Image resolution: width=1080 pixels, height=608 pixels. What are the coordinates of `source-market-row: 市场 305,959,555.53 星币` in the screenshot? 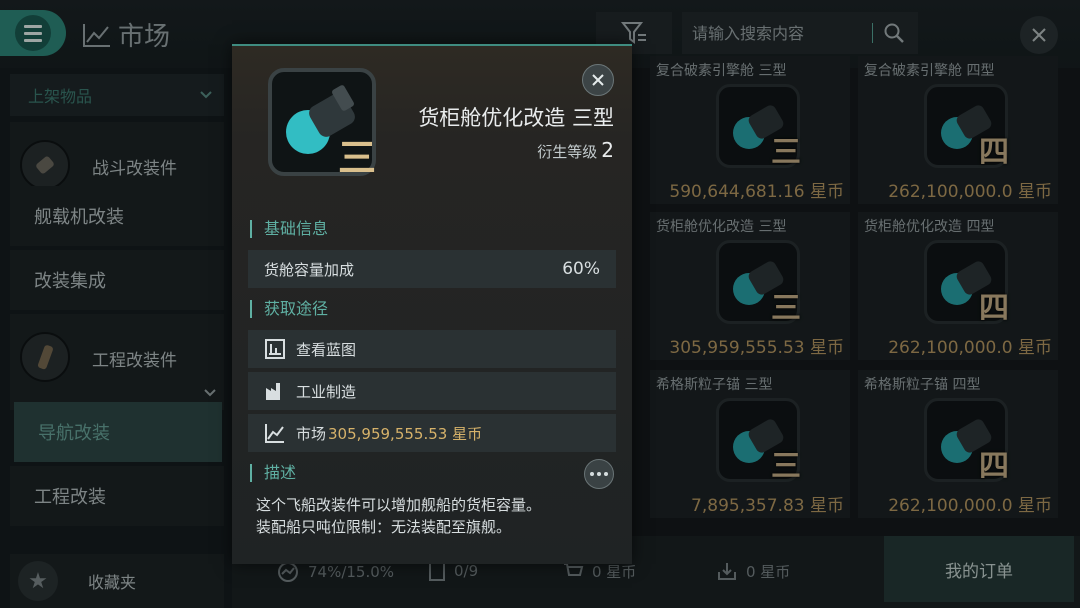 It's located at (432, 433).